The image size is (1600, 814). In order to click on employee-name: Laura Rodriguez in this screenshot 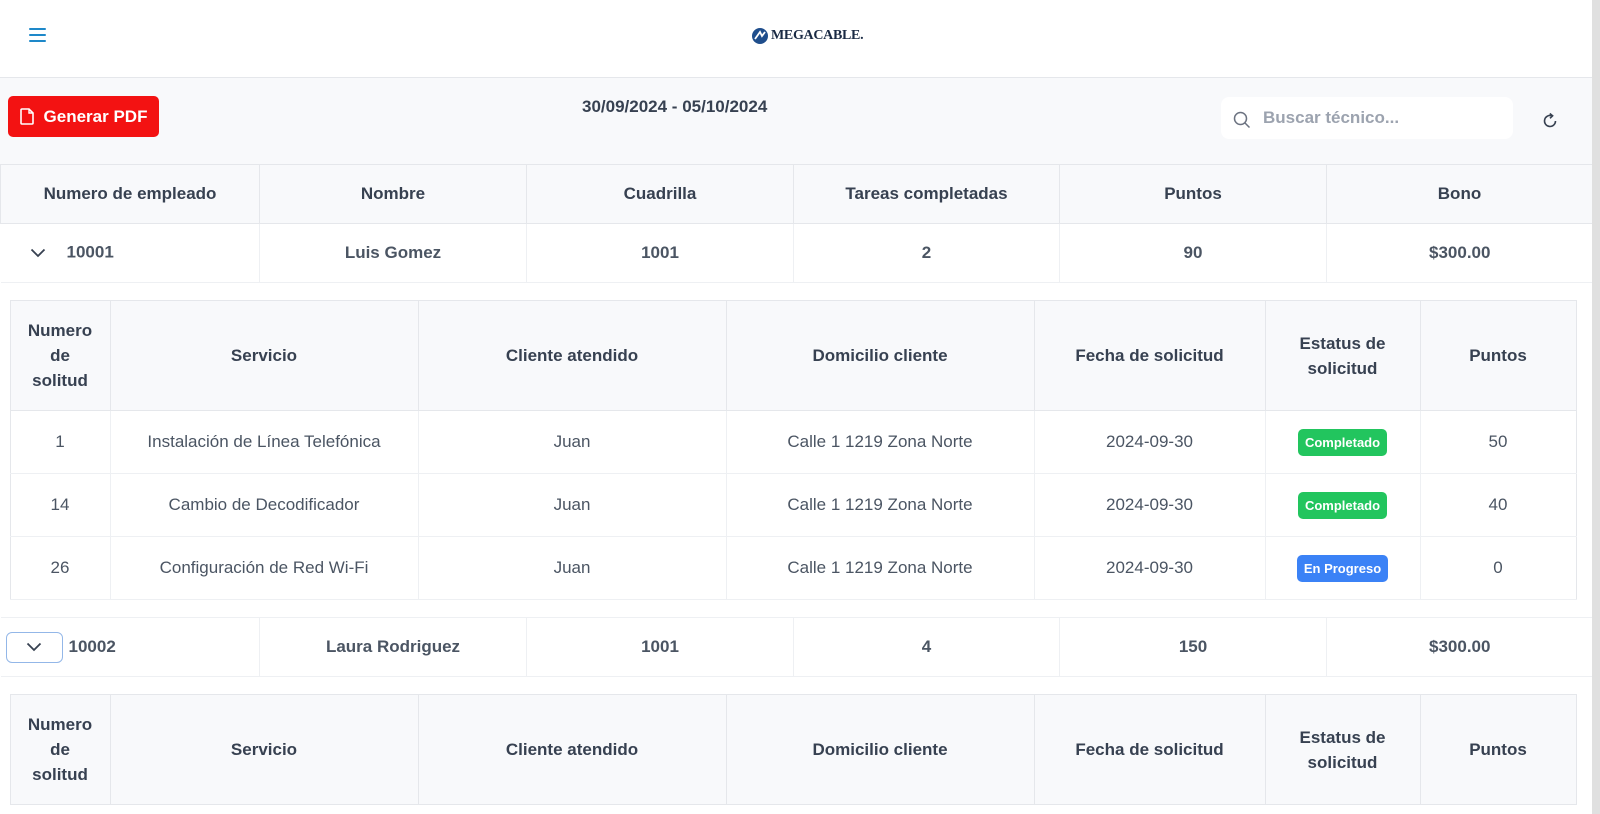, I will do `click(393, 647)`.